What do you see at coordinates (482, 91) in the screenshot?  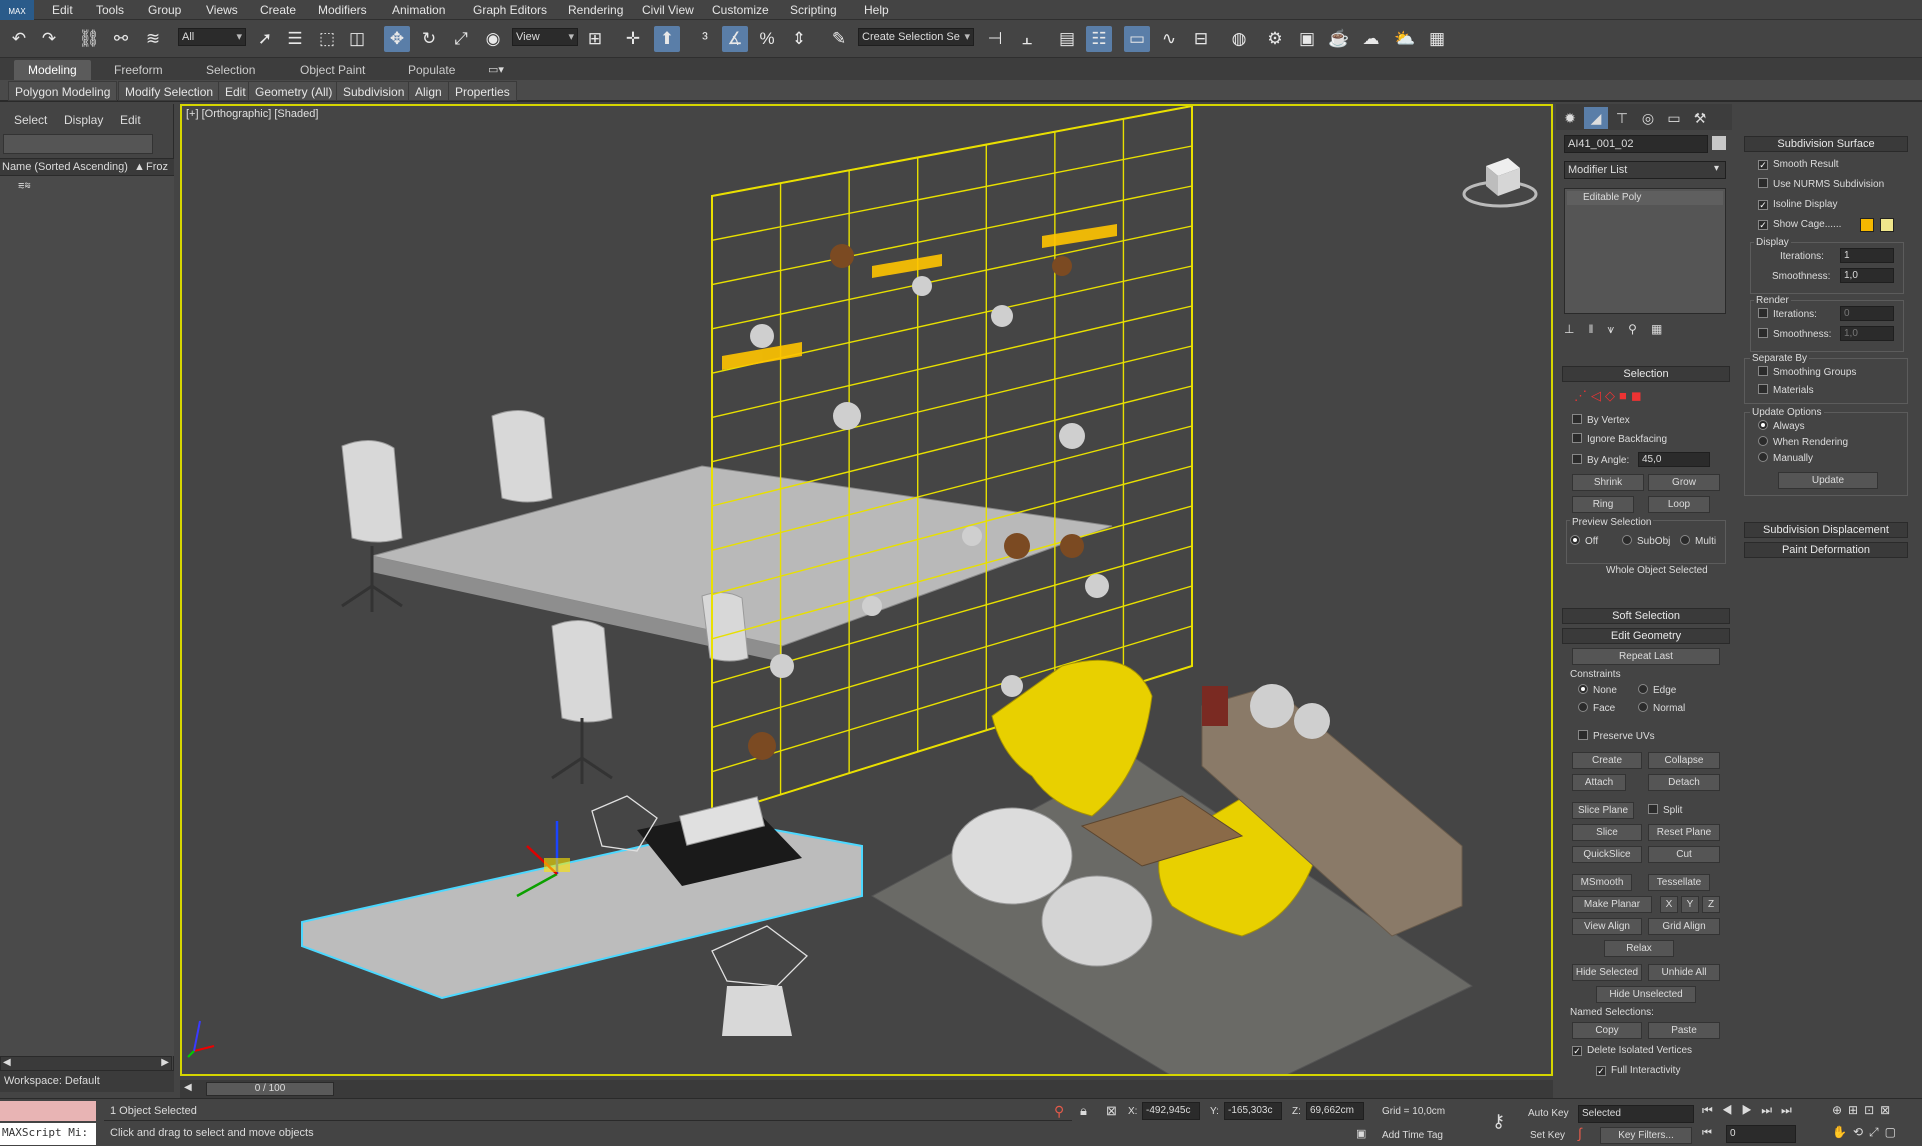 I see `ribbon-properties: Properties` at bounding box center [482, 91].